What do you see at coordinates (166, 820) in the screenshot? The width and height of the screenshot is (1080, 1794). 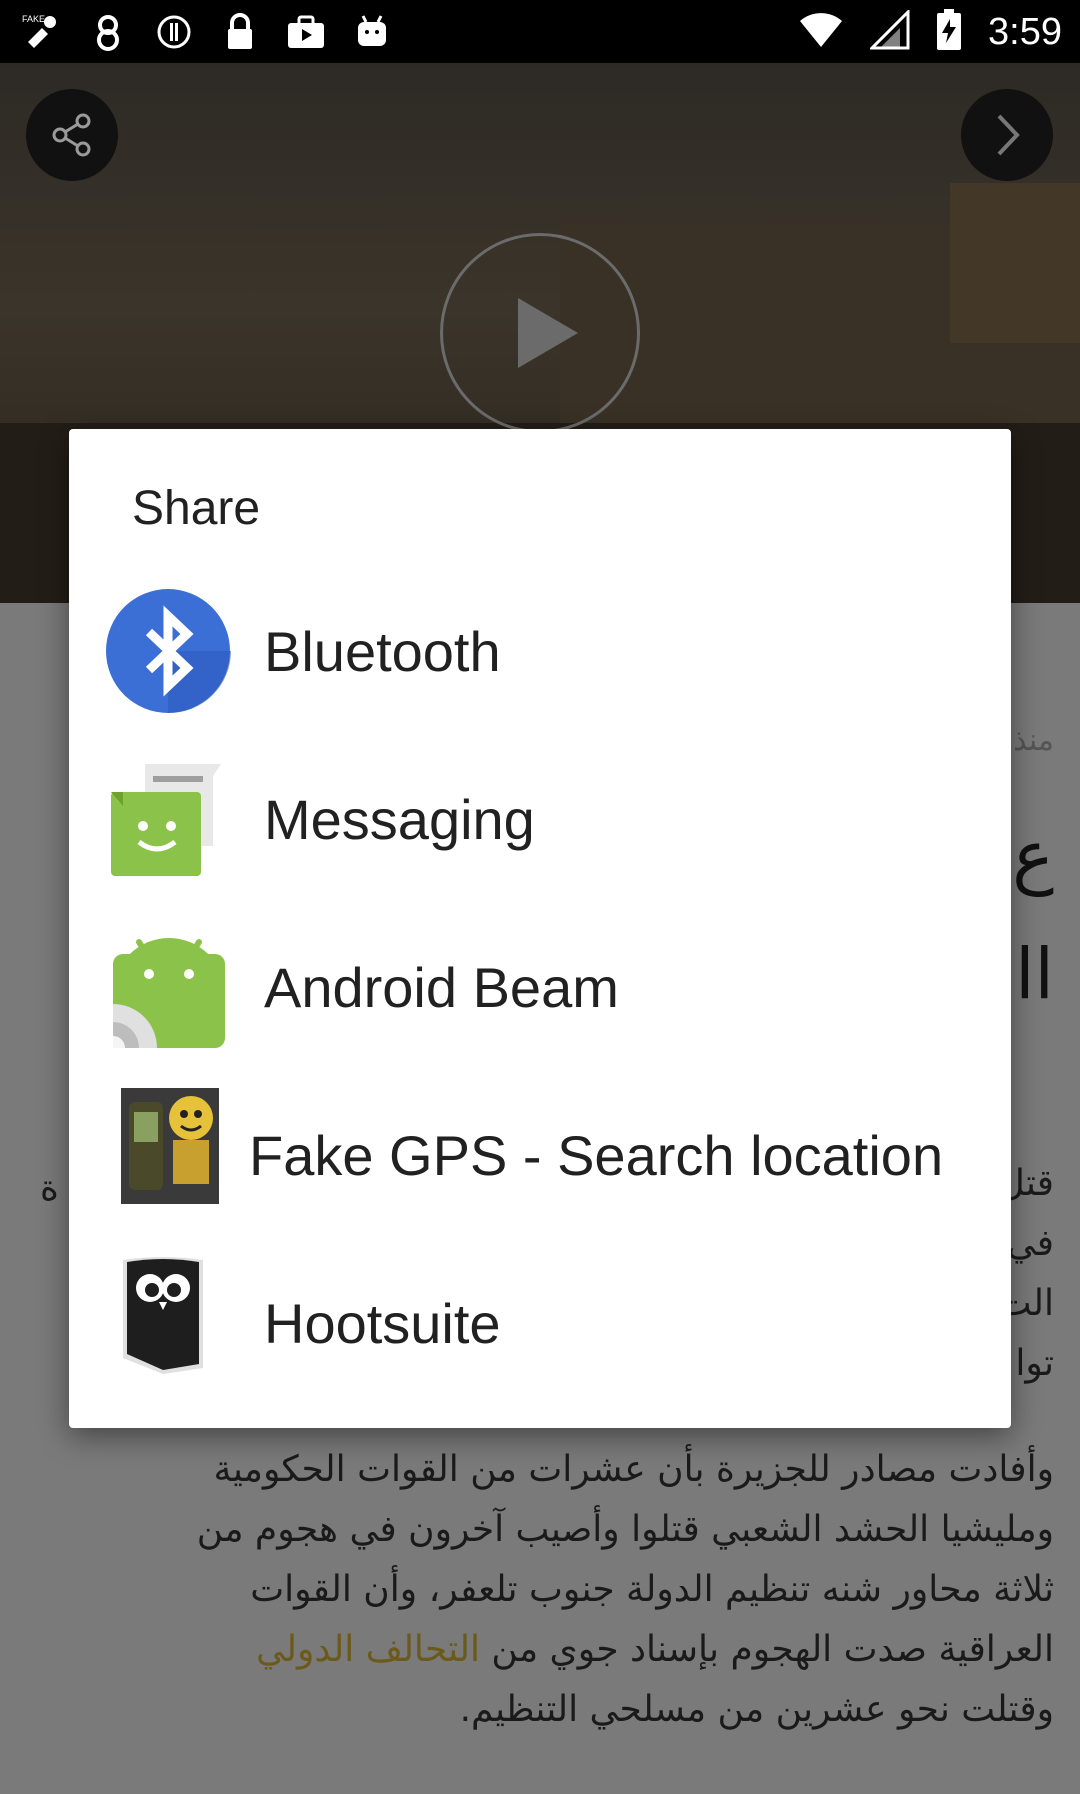 I see `messaging-icon` at bounding box center [166, 820].